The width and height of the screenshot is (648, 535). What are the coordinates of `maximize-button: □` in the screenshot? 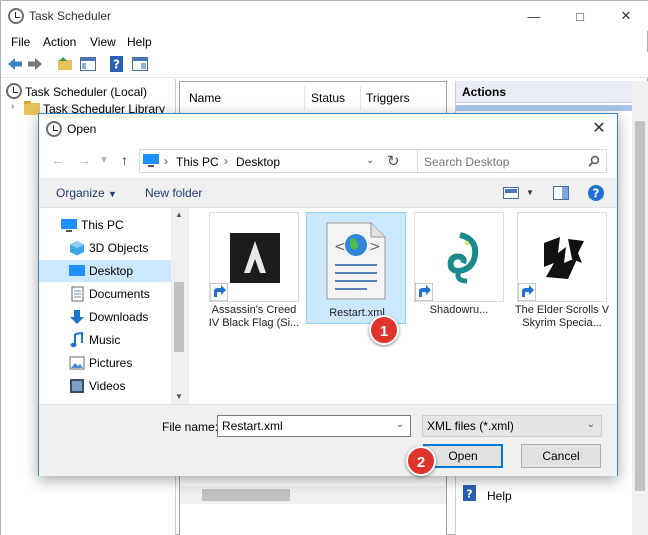 It's located at (580, 16).